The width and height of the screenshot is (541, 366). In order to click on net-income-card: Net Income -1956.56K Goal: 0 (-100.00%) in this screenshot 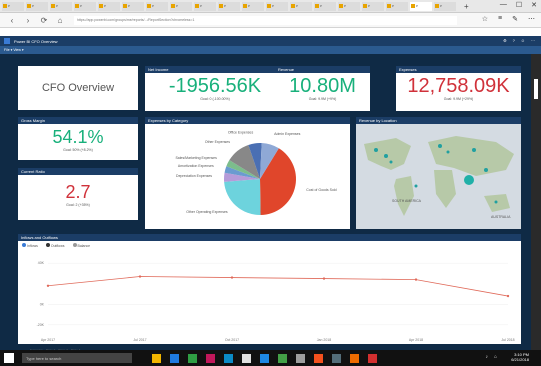, I will do `click(215, 88)`.